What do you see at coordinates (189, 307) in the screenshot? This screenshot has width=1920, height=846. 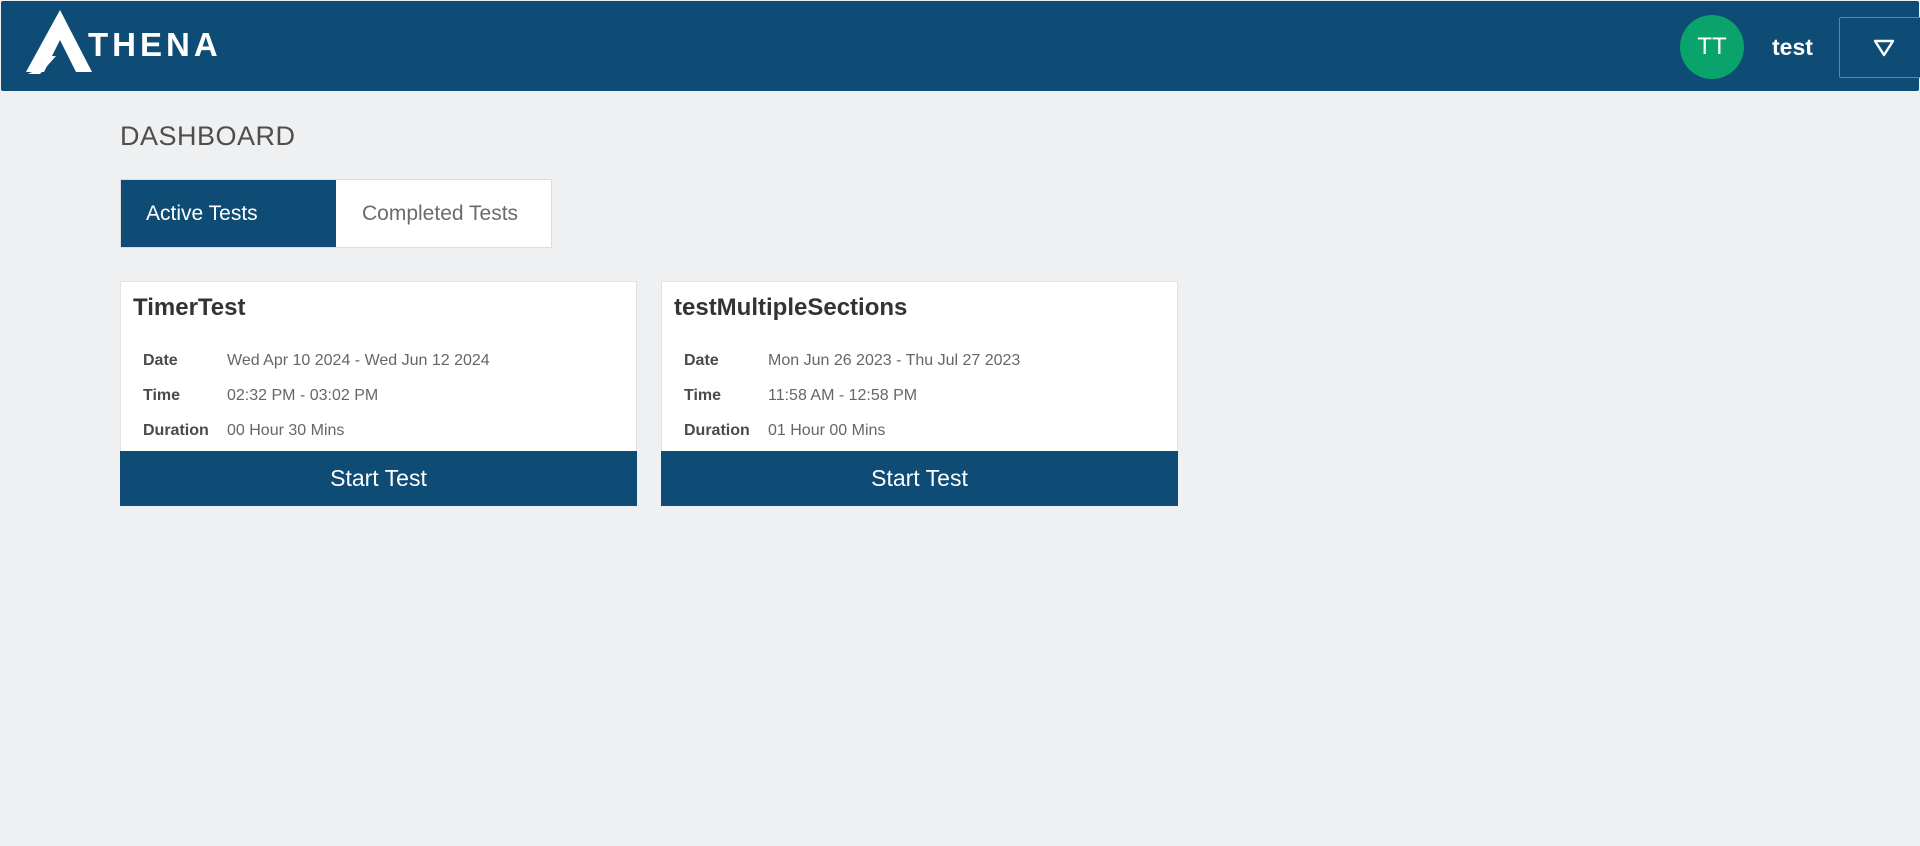 I see `test-title: TimerTest` at bounding box center [189, 307].